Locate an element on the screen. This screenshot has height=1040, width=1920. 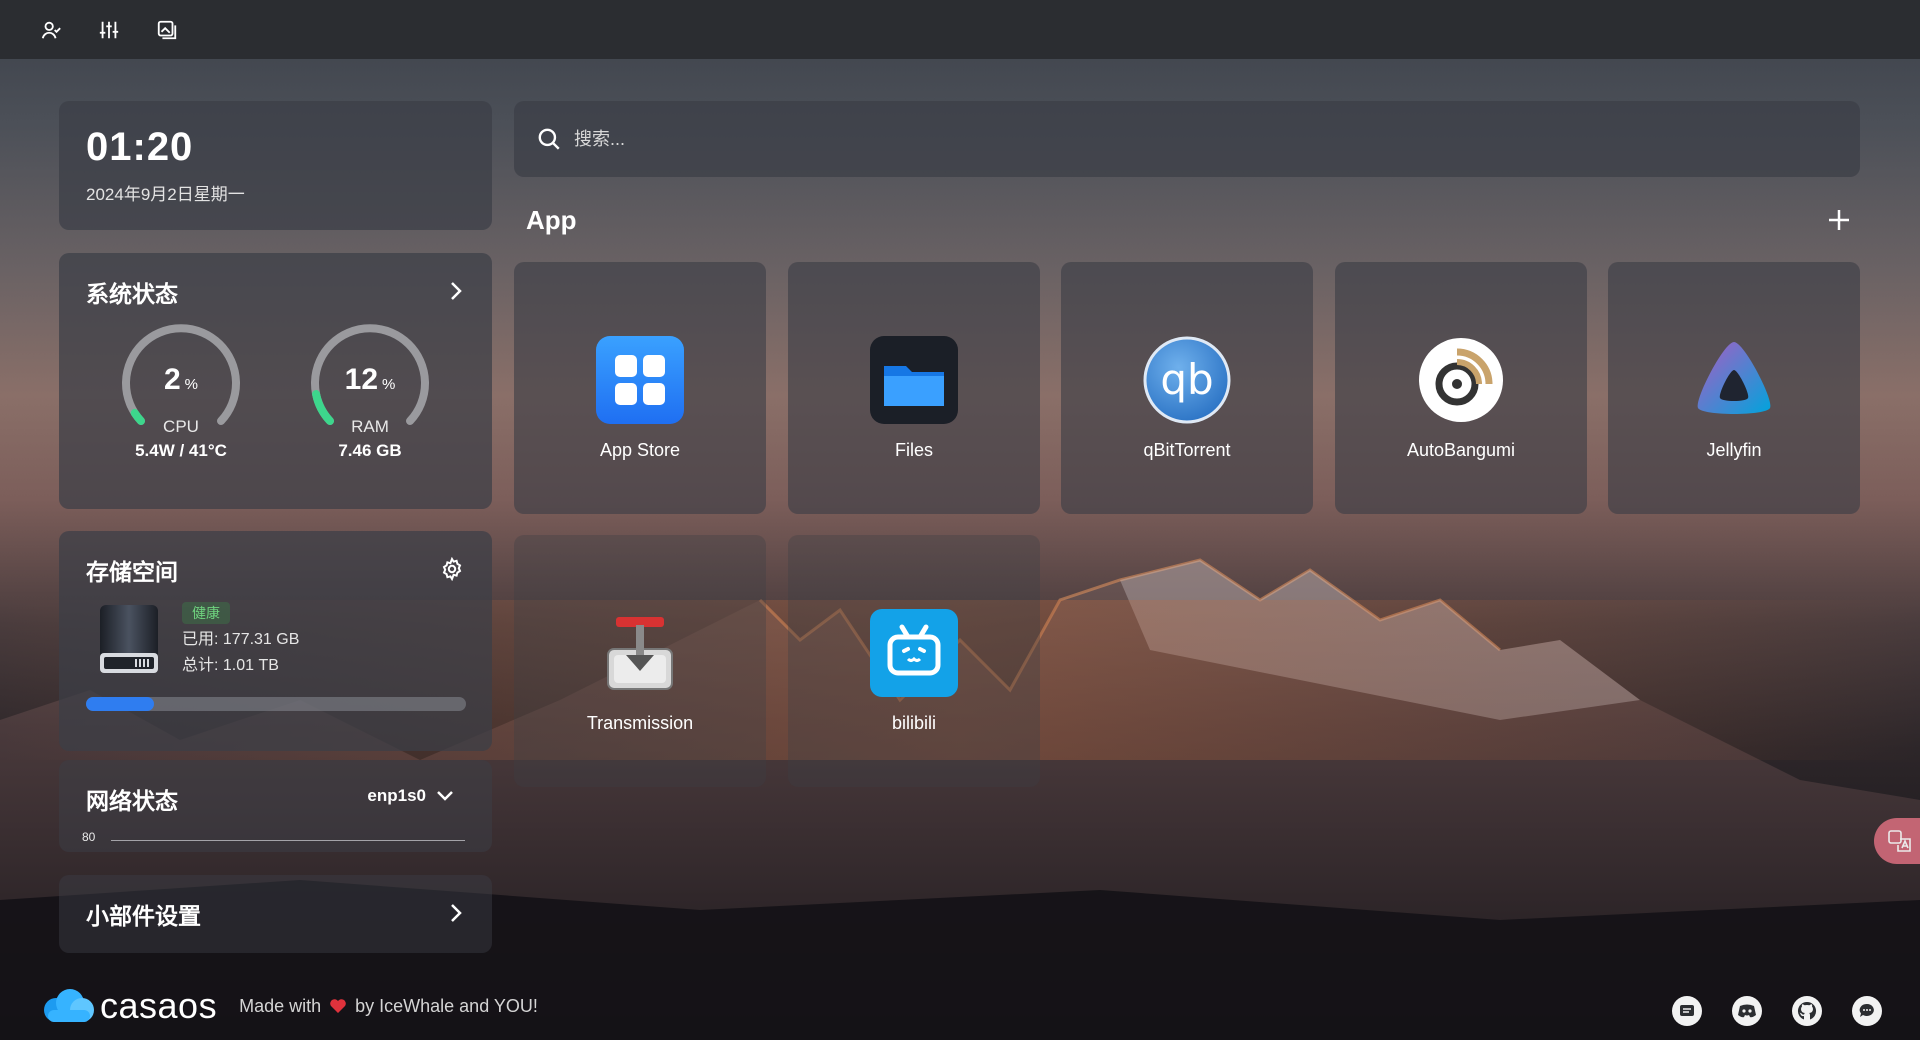
footer-credit: Made with by IceWhale and YOU! is located at coordinates (388, 1006).